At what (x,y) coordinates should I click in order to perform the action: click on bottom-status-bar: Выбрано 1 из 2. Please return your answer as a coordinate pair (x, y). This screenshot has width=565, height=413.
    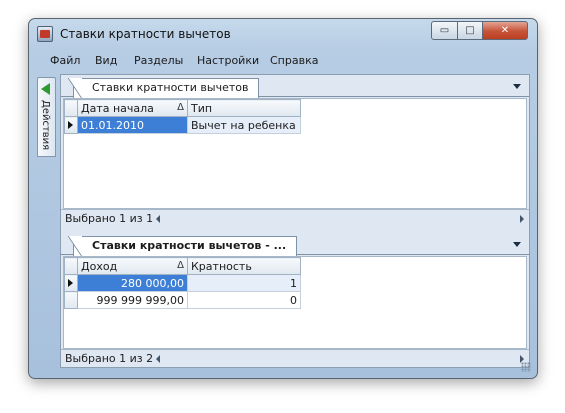
    Looking at the image, I should click on (295, 358).